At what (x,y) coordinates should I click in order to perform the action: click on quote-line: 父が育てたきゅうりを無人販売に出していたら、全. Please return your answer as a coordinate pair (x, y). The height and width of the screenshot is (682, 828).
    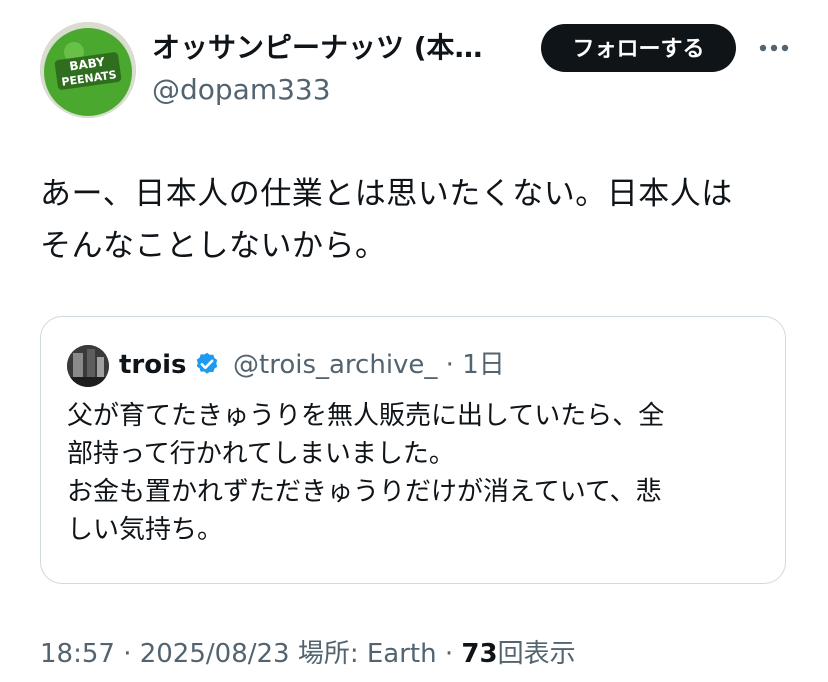
    Looking at the image, I should click on (366, 416).